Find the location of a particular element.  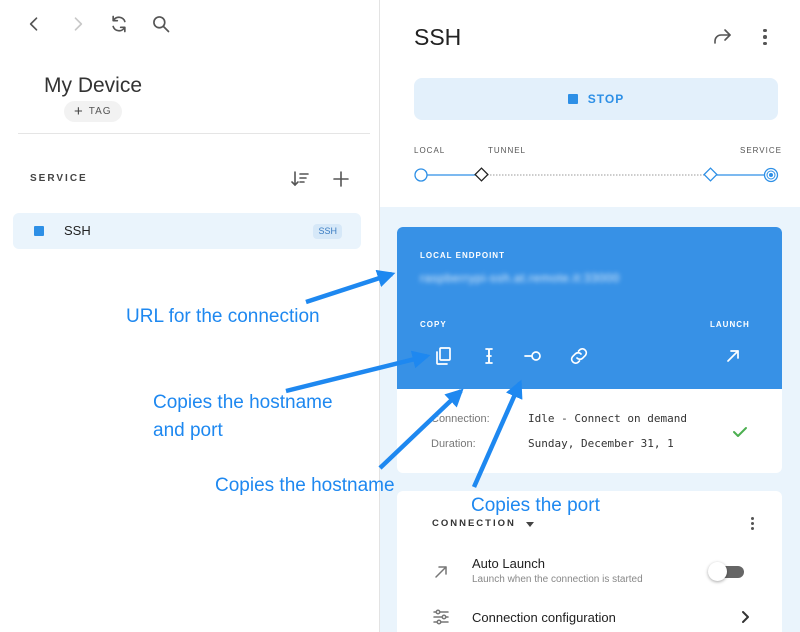

connection-status-value: Idle - Connect on demand is located at coordinates (607, 418).